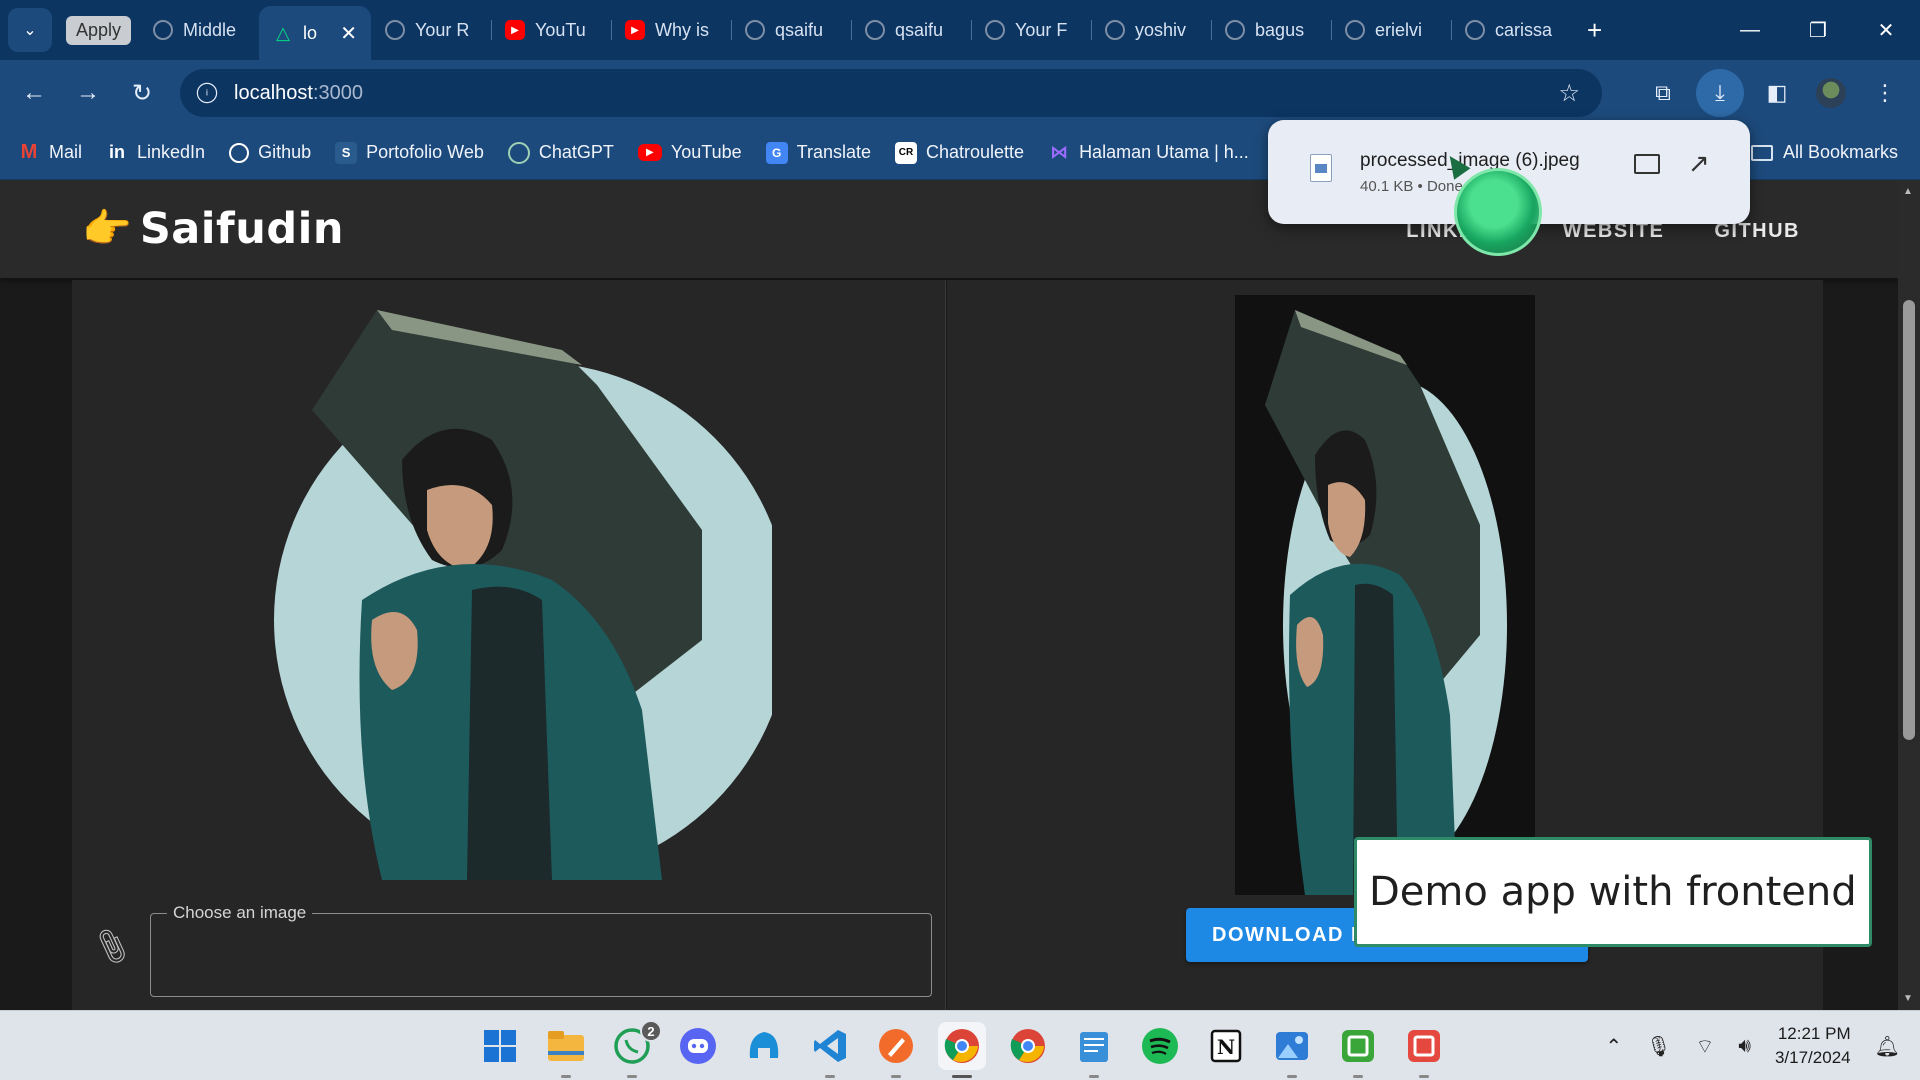  Describe the element at coordinates (1909, 520) in the screenshot. I see `scrollbar-thumb` at that location.